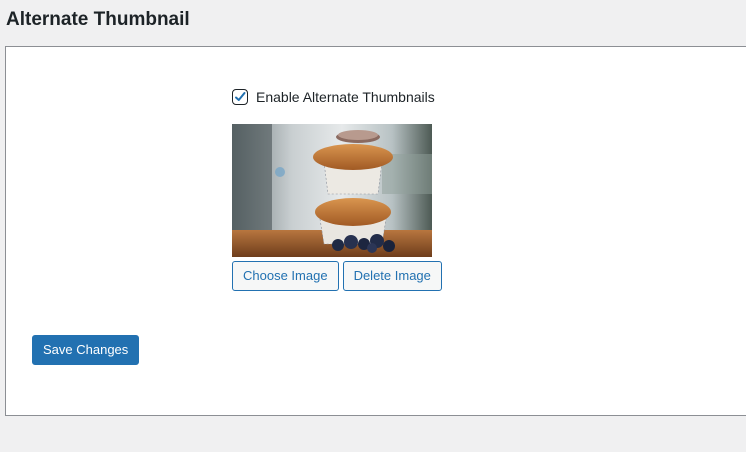  What do you see at coordinates (86, 350) in the screenshot?
I see `save-changes-button: Save Changes` at bounding box center [86, 350].